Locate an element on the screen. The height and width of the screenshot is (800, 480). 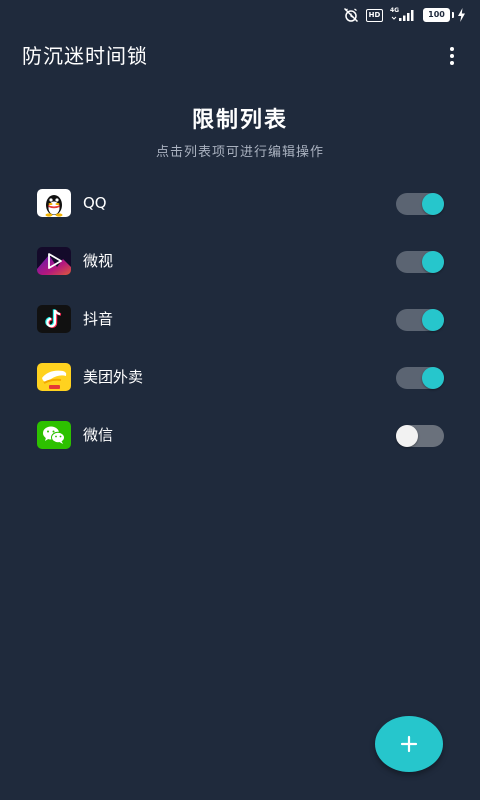
list-item-weishi: 微视 is located at coordinates (240, 261).